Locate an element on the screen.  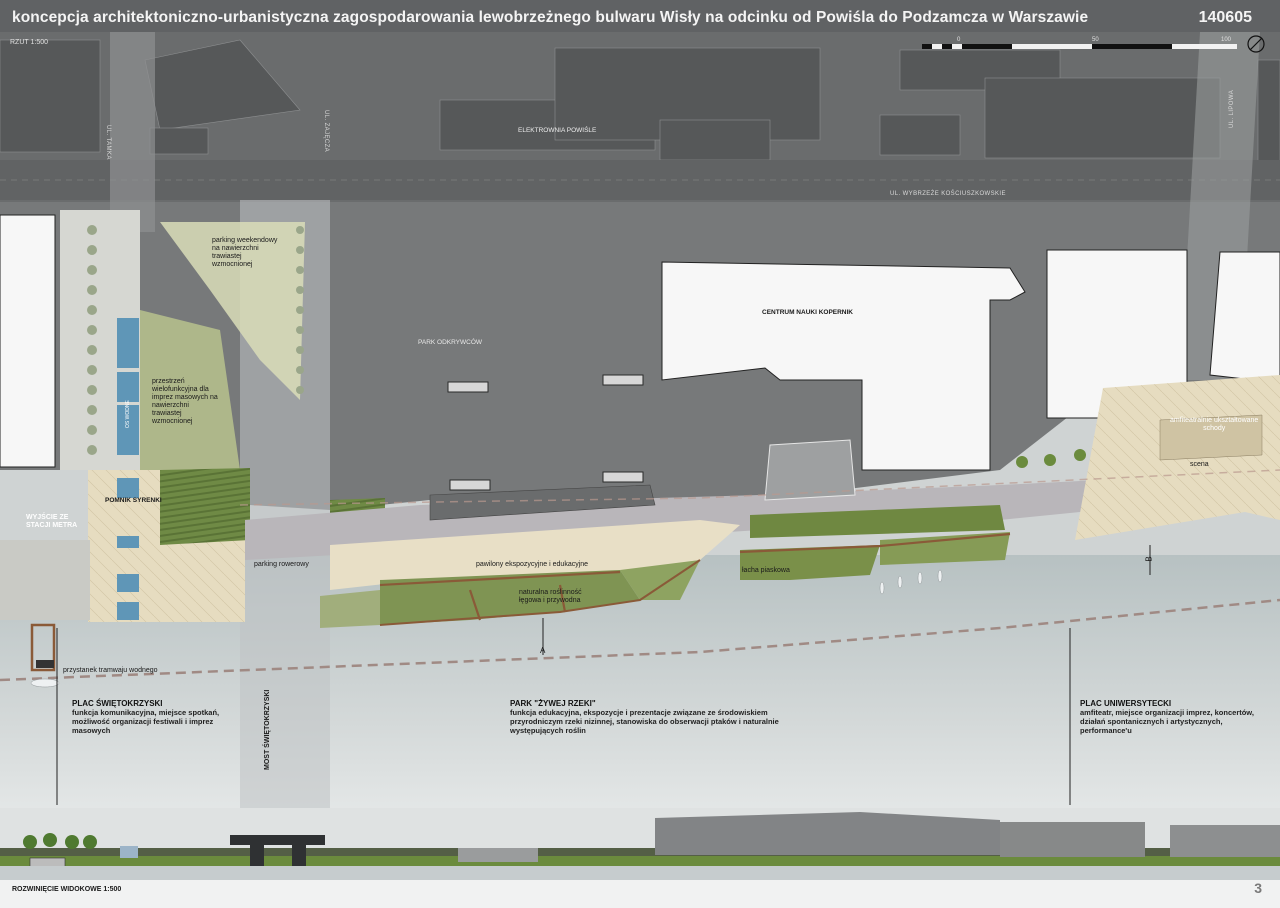
label-water-tram-stop: przystanek tramwaju wodnego is located at coordinates (110, 670).